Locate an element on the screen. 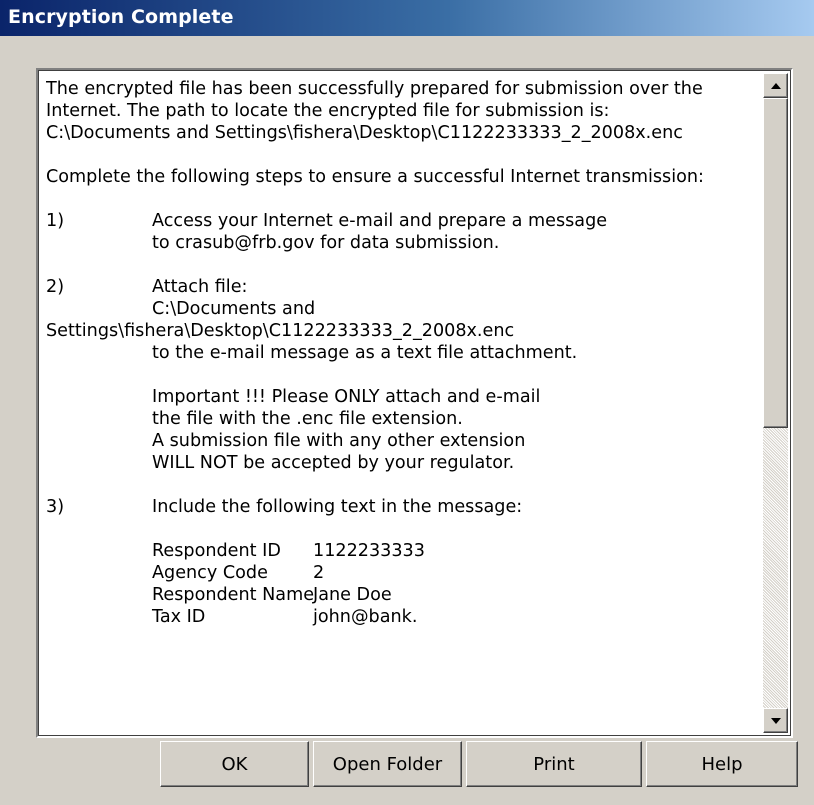 The image size is (814, 805). field-row: Tax ID john@bank. is located at coordinates (406, 617).